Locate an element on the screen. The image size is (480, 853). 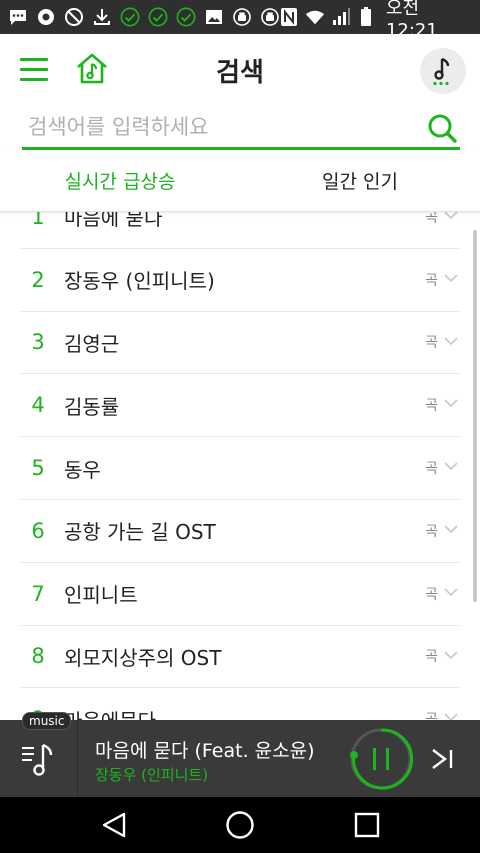
keyword: 공항 가는 길 OST is located at coordinates (140, 532).